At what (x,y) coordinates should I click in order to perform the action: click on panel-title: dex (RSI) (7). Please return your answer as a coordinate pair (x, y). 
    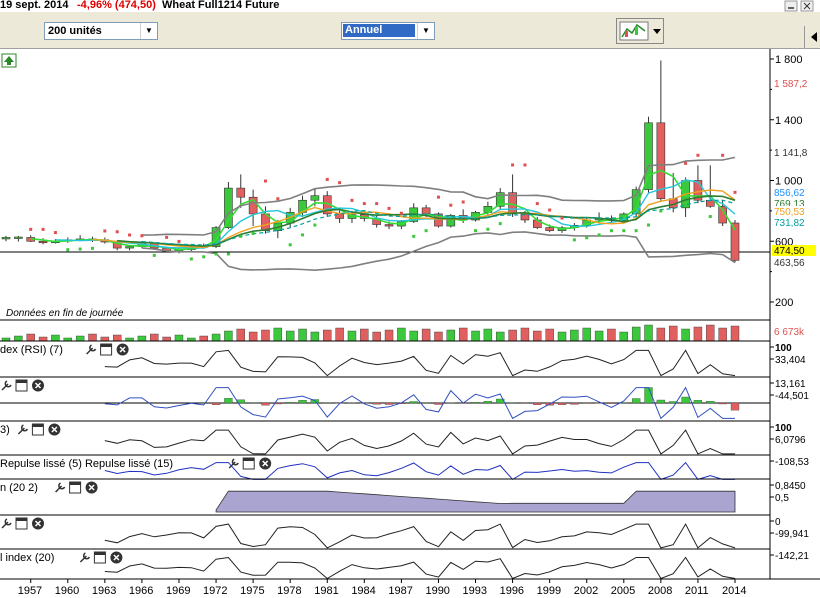
    Looking at the image, I should click on (31, 350).